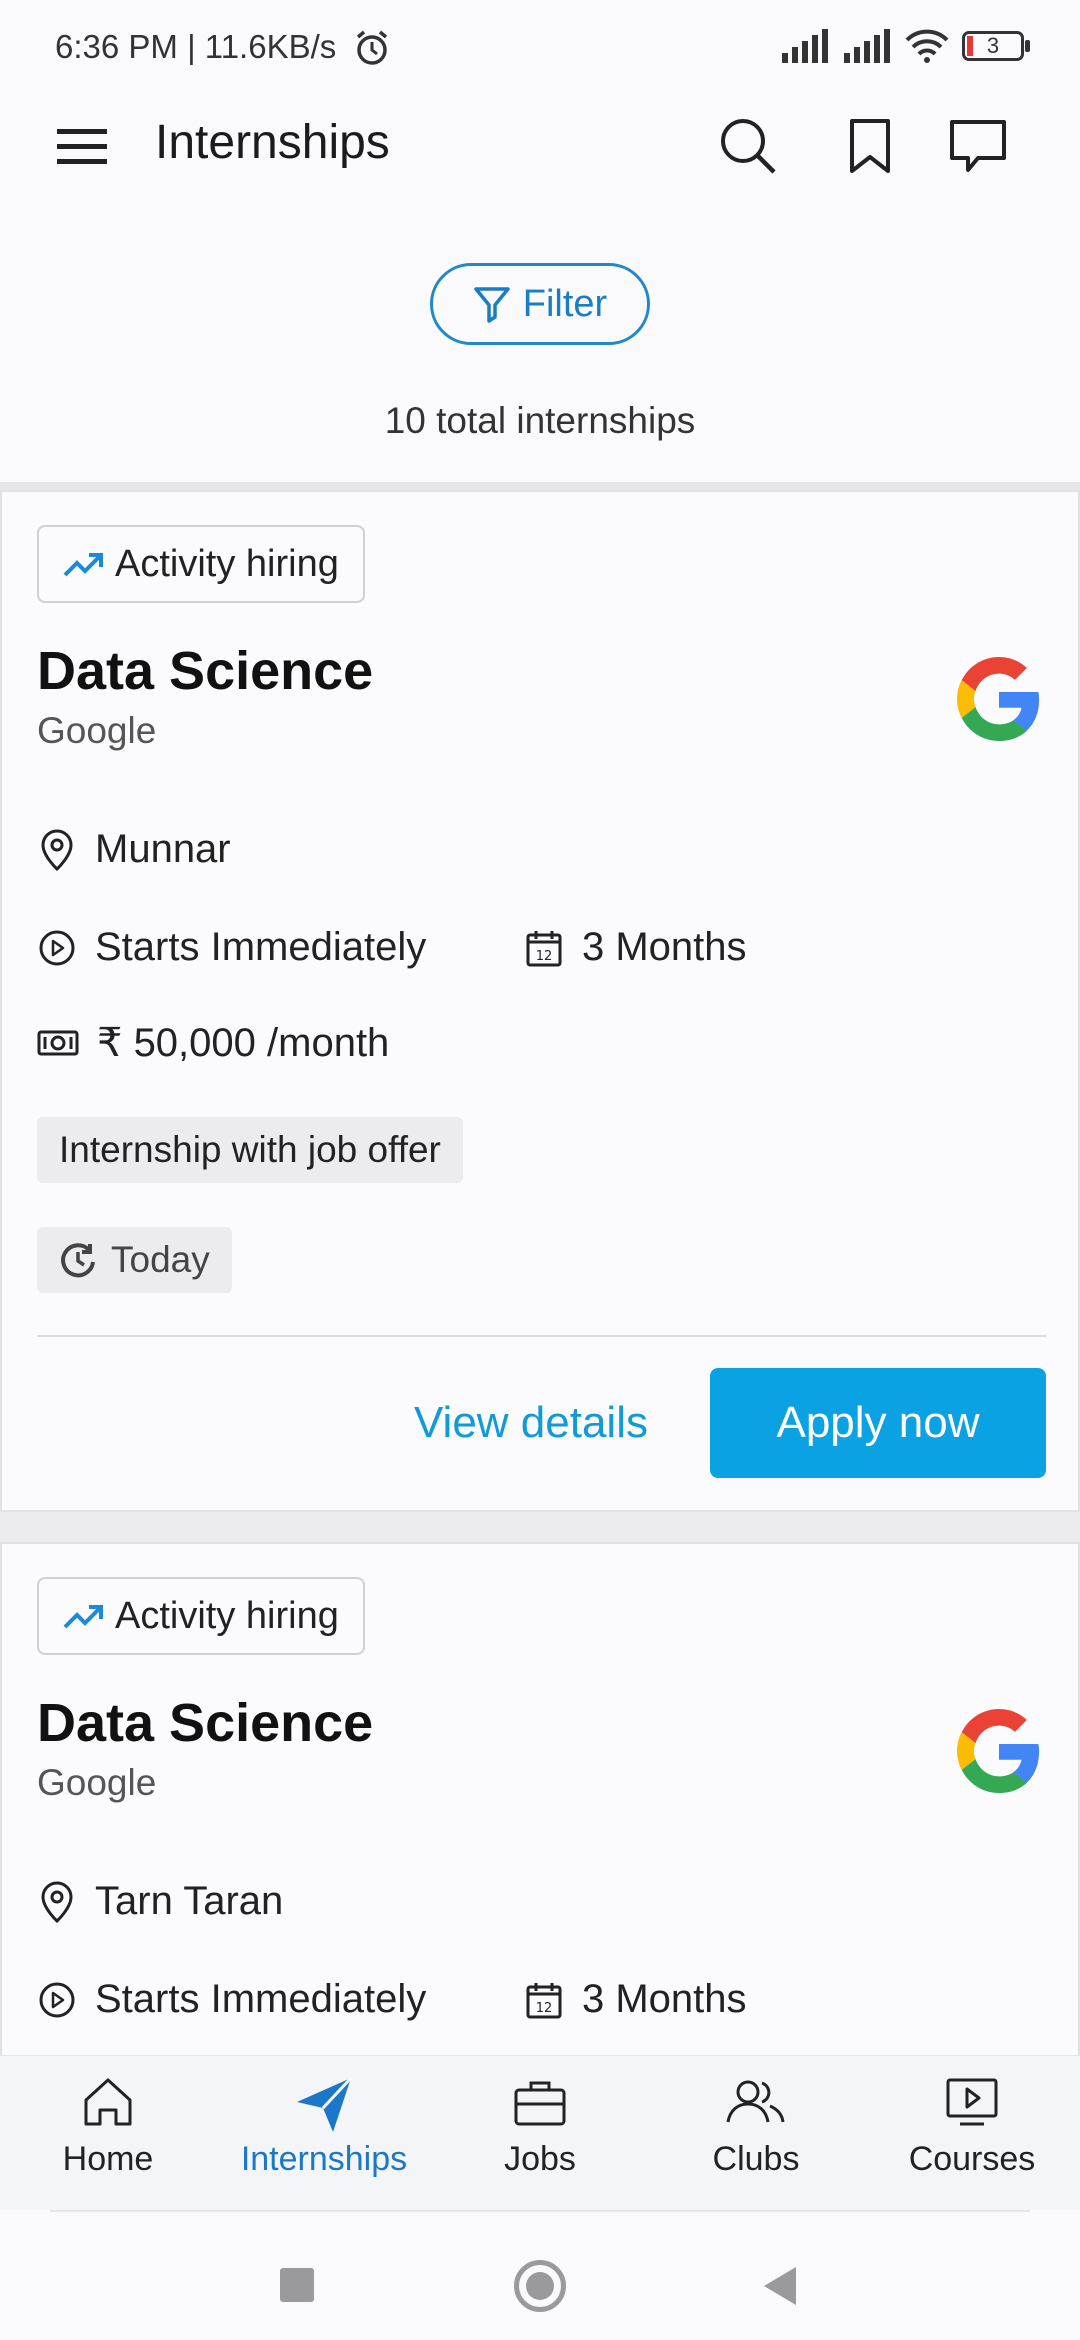 This screenshot has width=1080, height=2340. What do you see at coordinates (540, 2211) in the screenshot?
I see `sysnav-divider` at bounding box center [540, 2211].